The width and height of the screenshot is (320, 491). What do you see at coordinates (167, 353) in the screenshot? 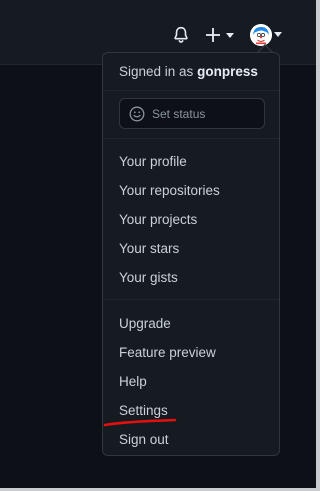
I see `menu-item-feature-preview: Feature preview` at bounding box center [167, 353].